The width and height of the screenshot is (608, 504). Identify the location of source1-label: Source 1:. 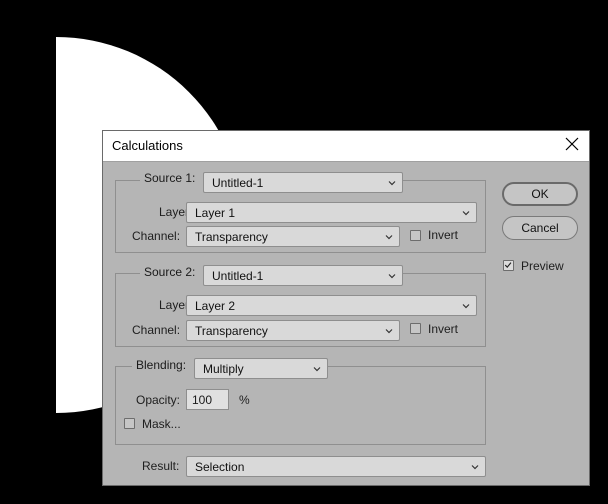
(170, 178).